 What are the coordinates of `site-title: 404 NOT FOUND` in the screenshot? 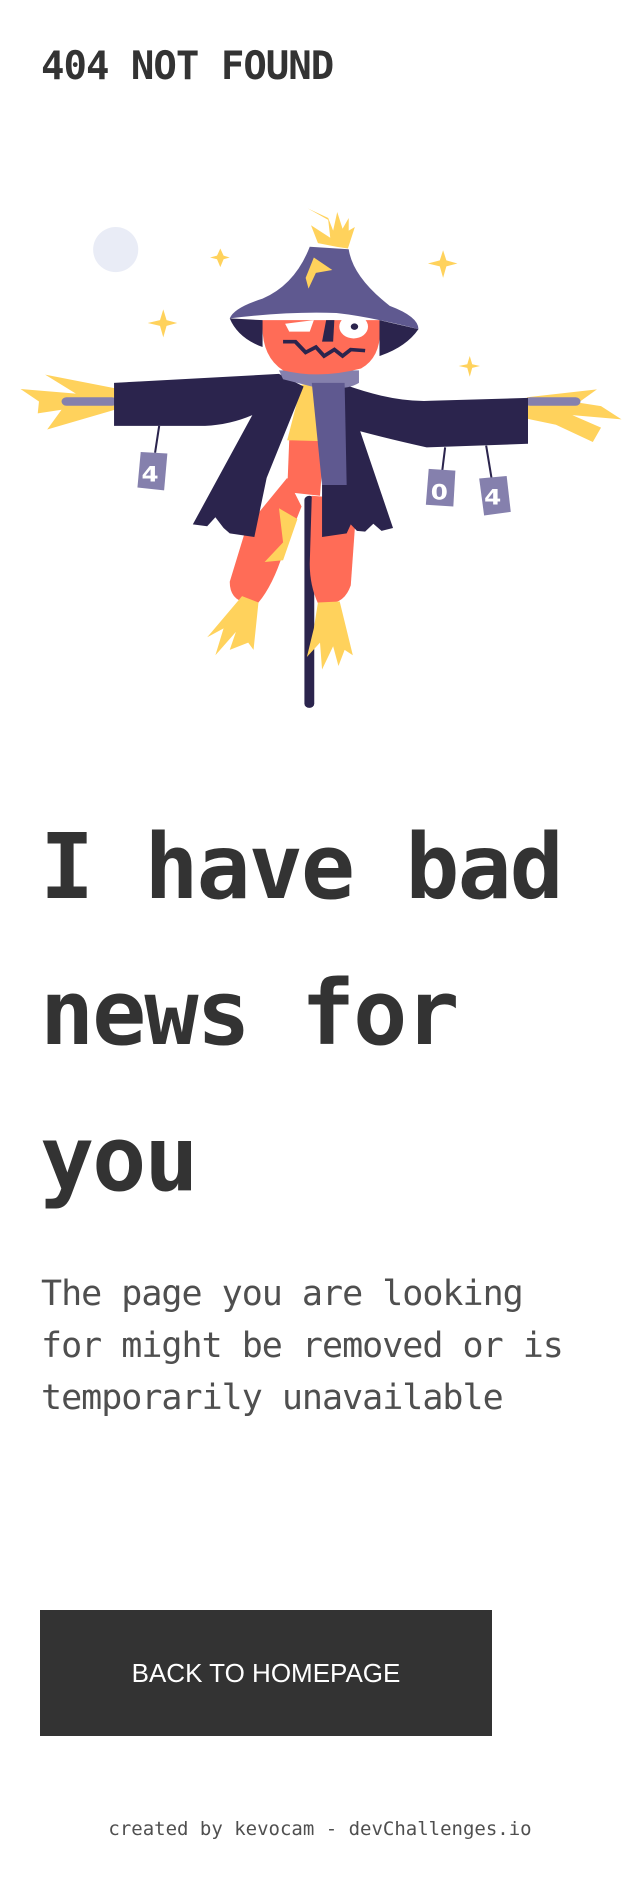 It's located at (187, 66).